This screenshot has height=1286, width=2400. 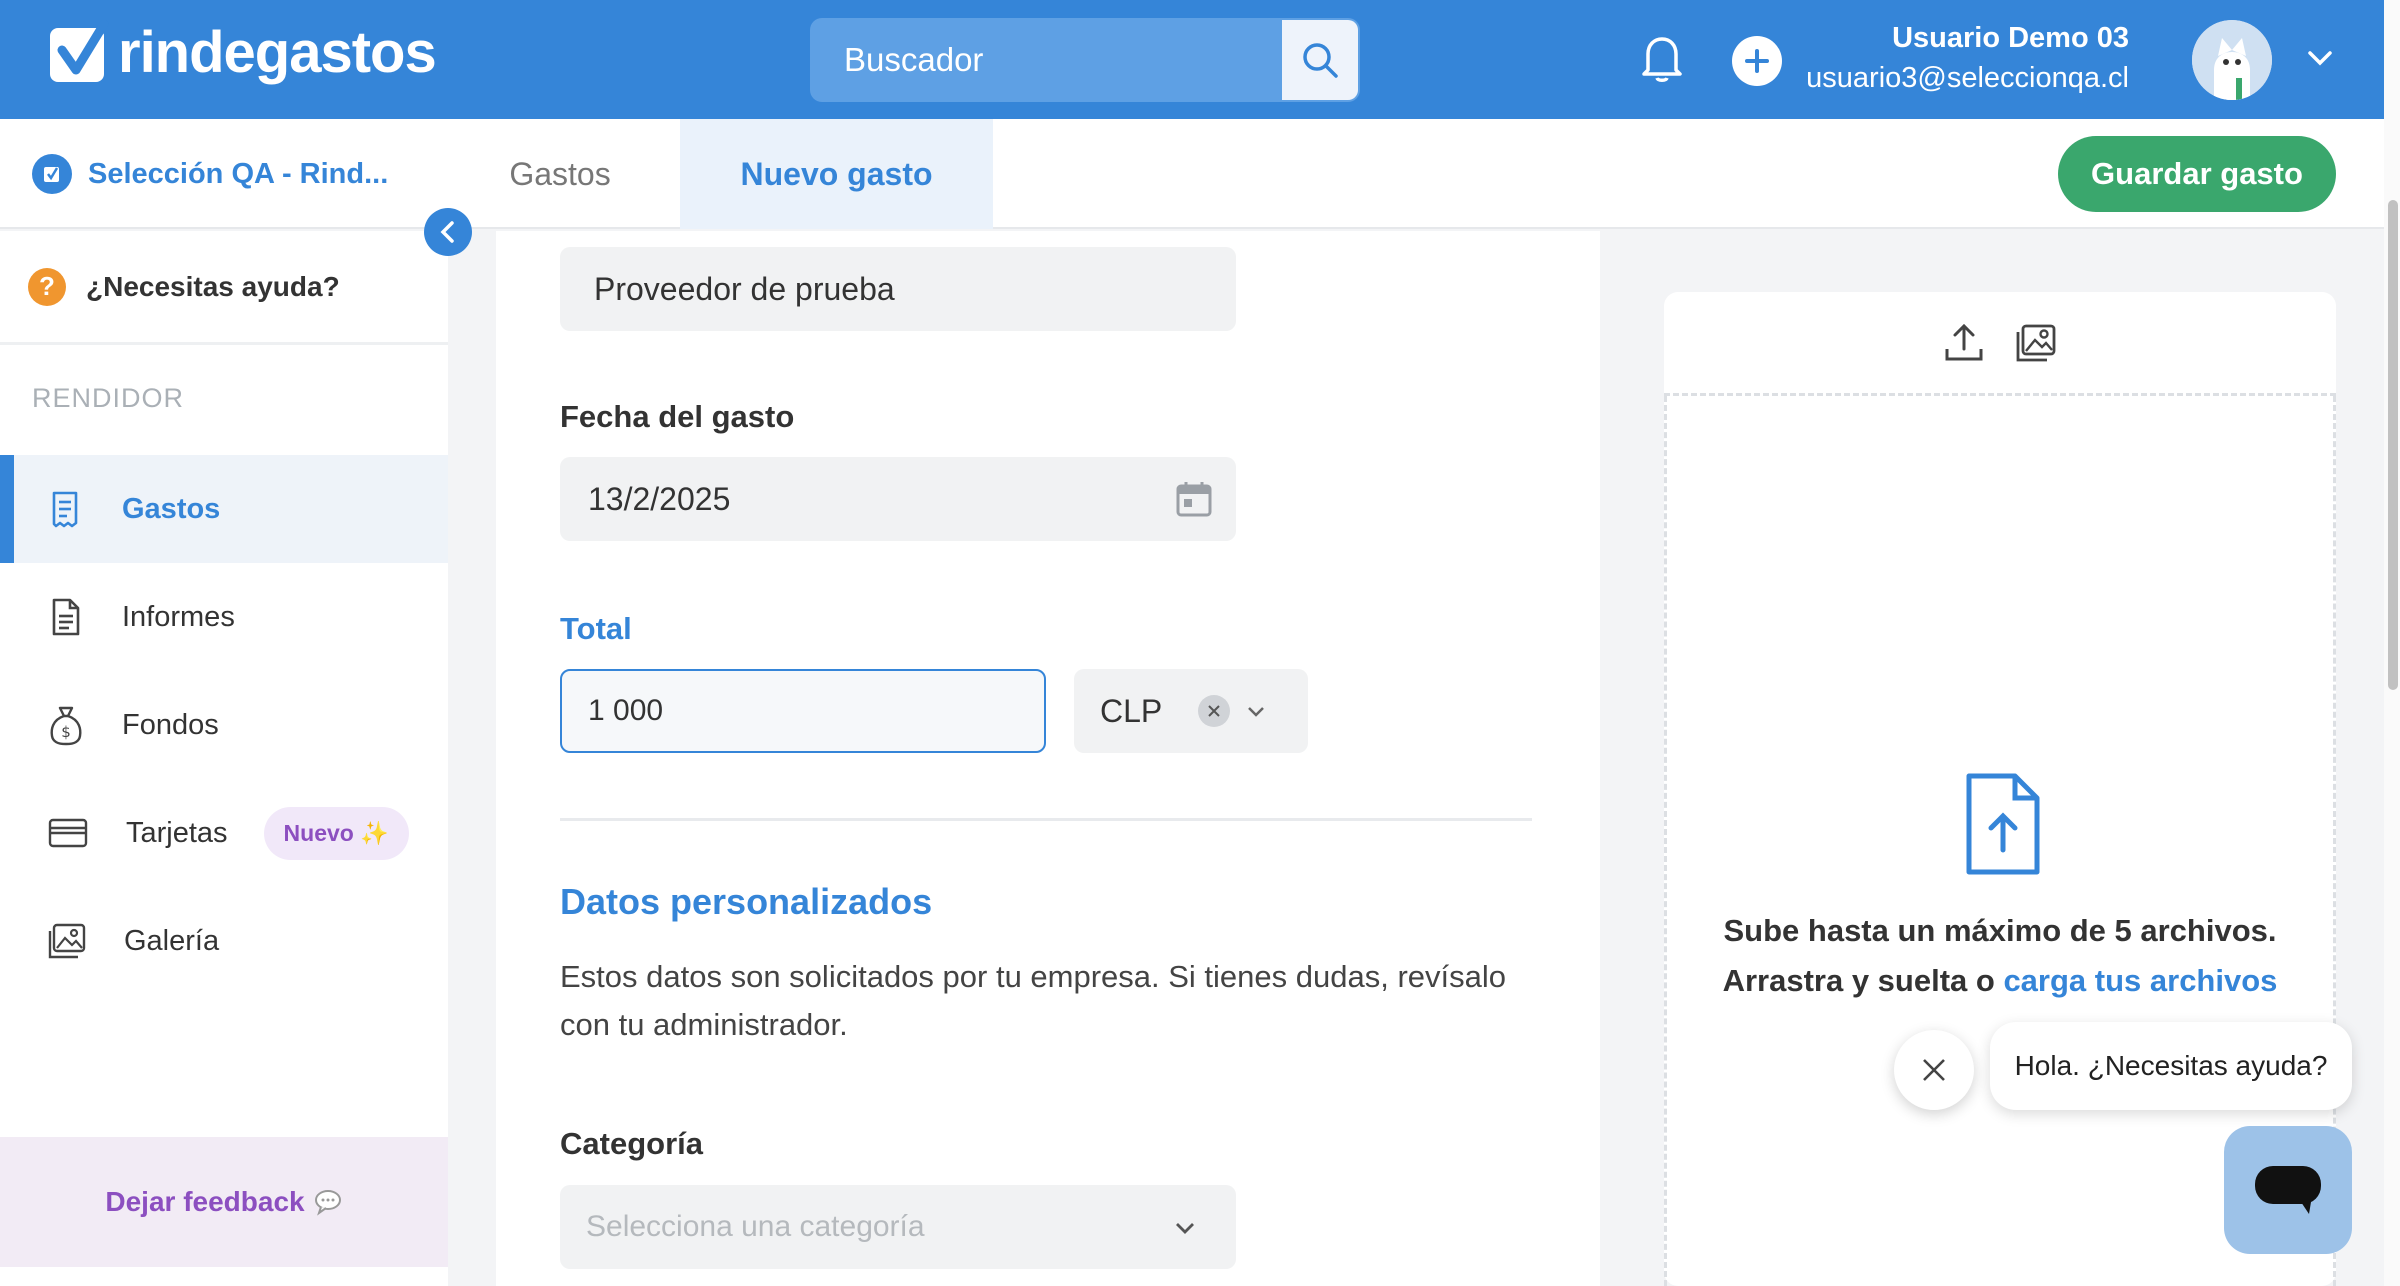 What do you see at coordinates (2197, 174) in the screenshot?
I see `save-expense-button: Guardar gasto` at bounding box center [2197, 174].